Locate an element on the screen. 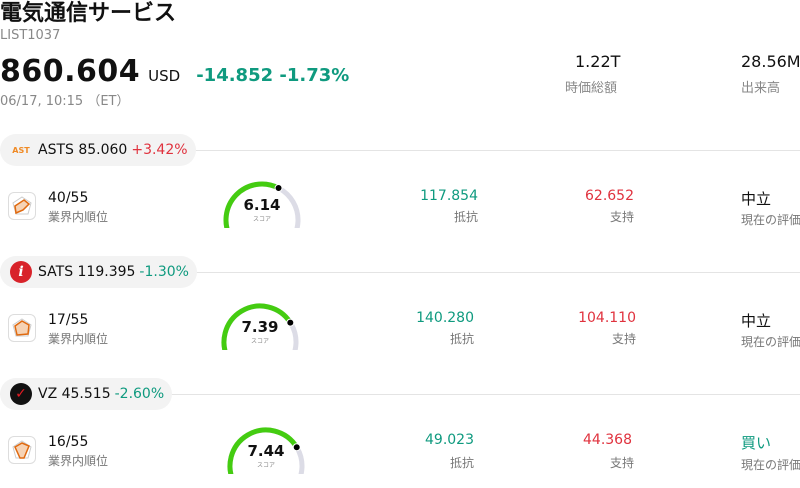 This screenshot has height=488, width=800. industry-rank-value: 40/55 is located at coordinates (68, 198).